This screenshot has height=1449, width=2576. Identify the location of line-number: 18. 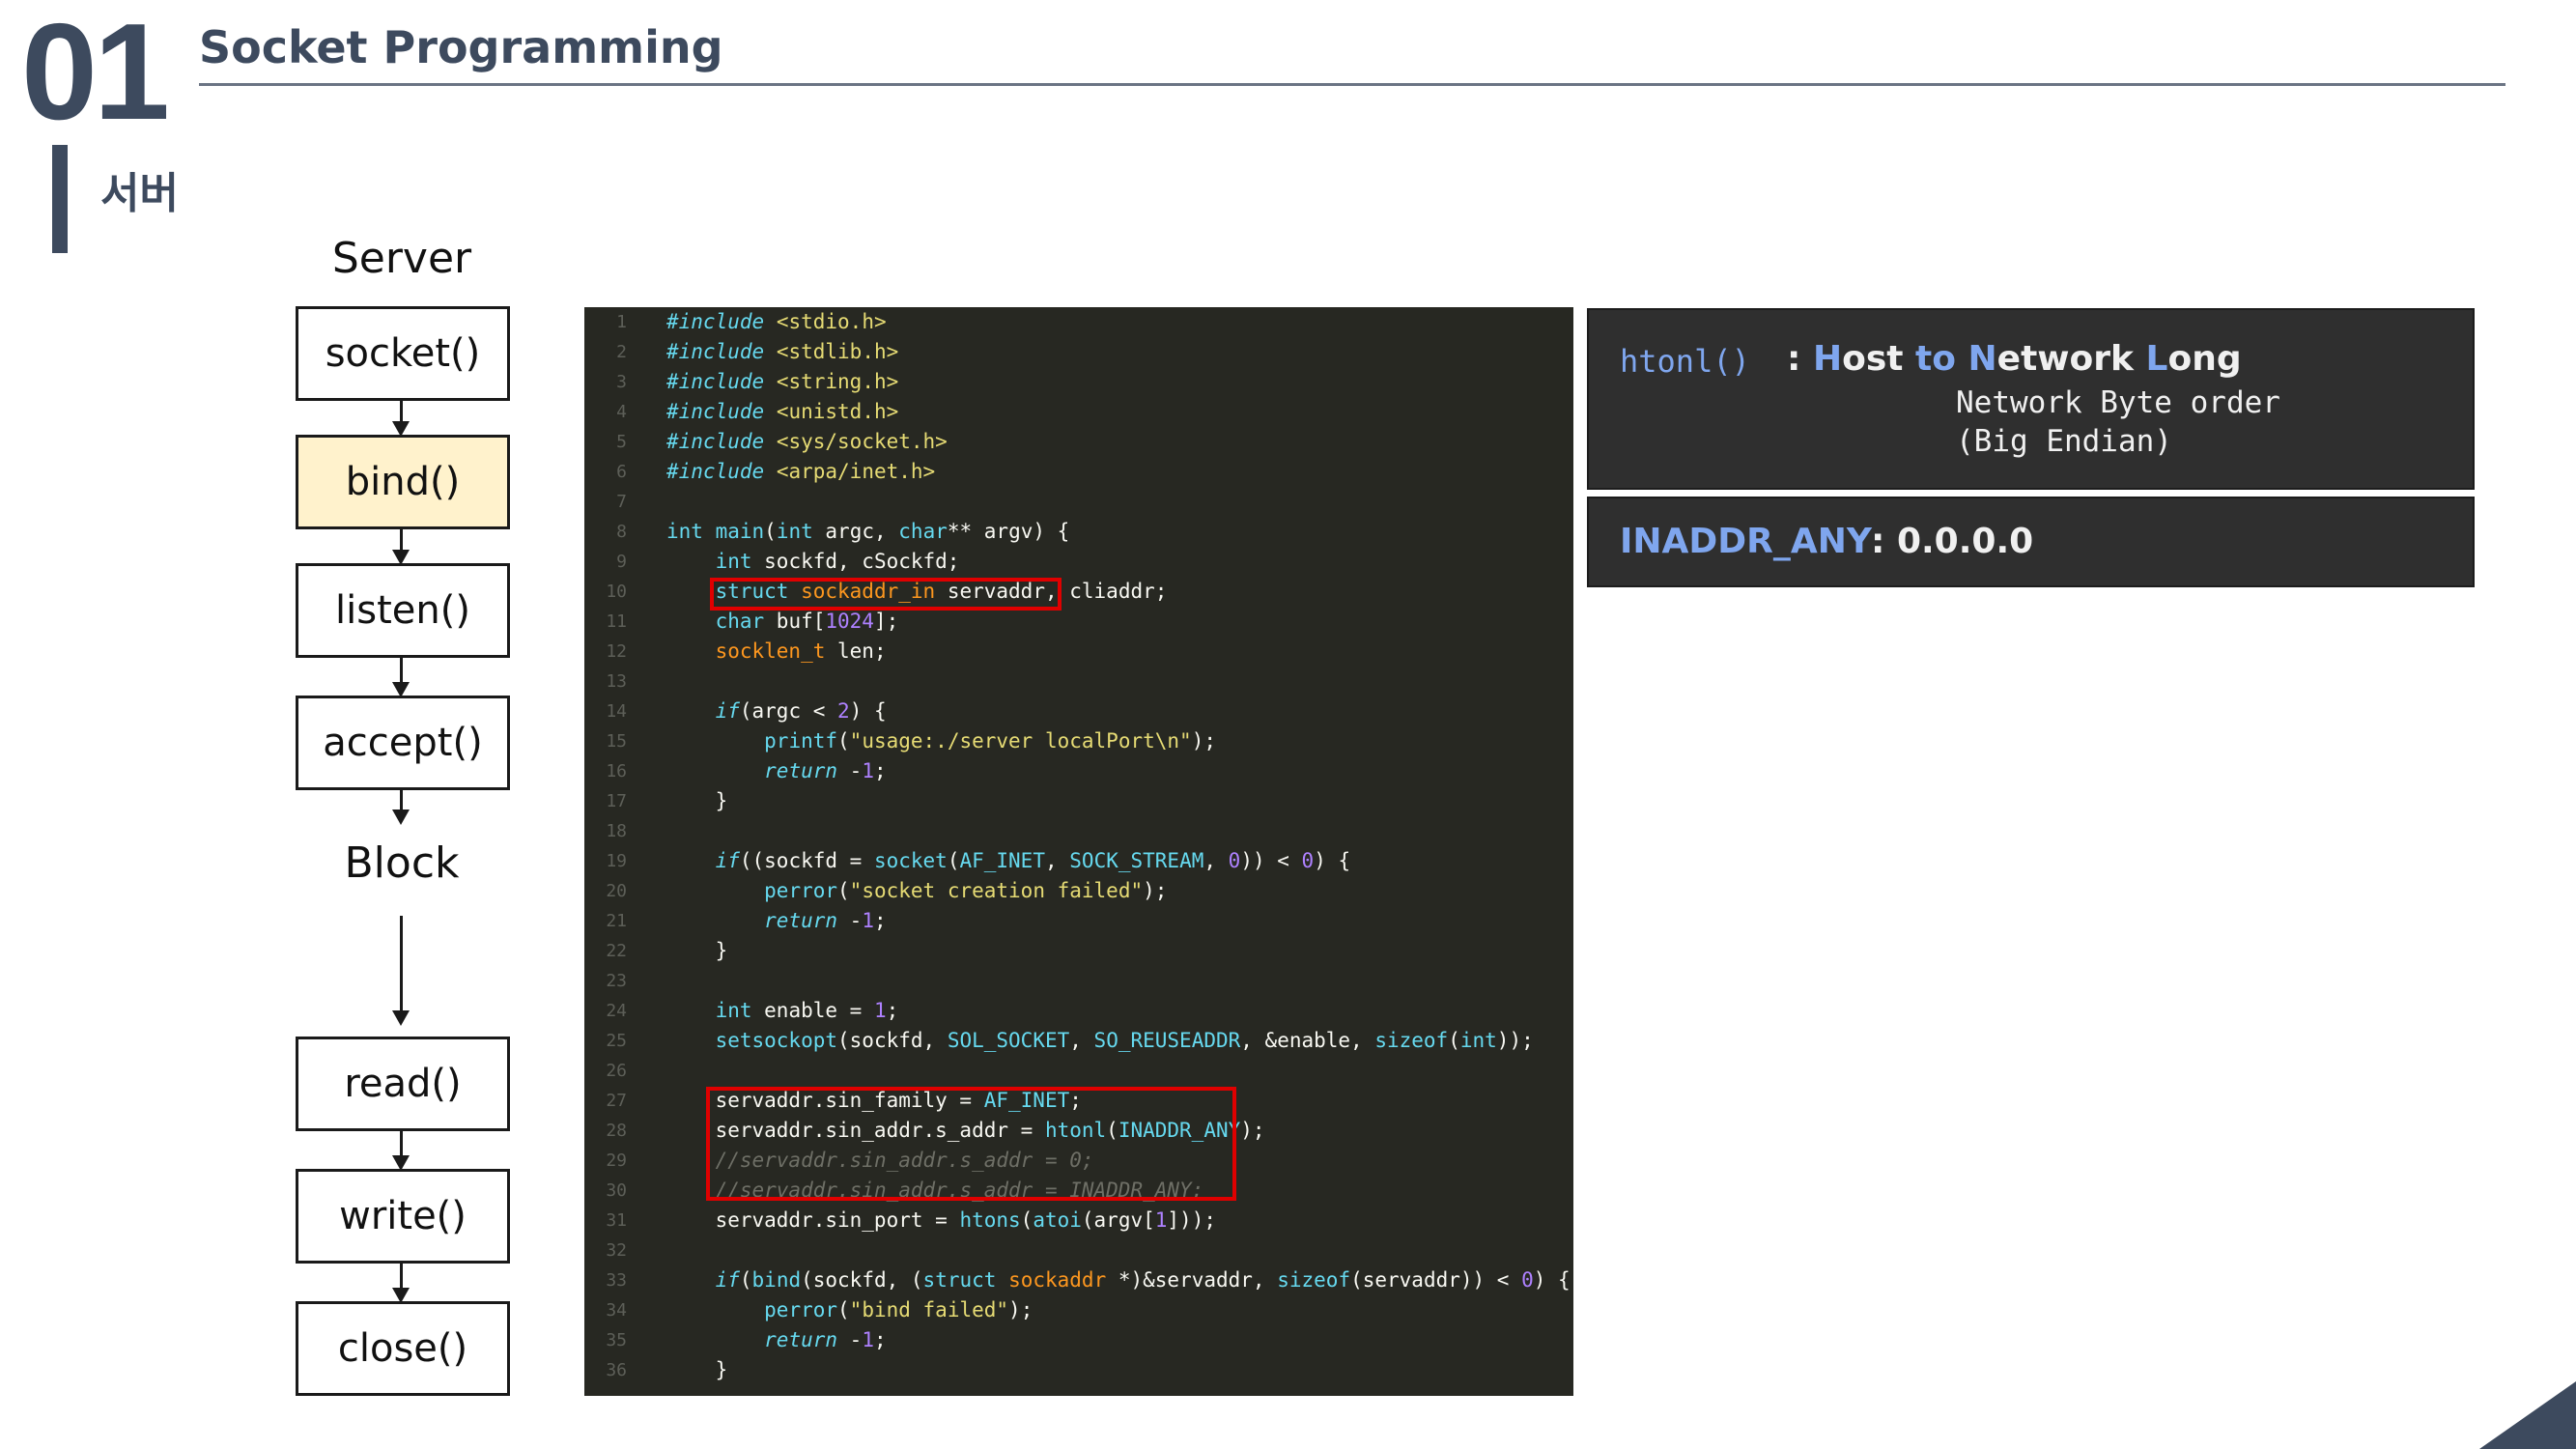
(616, 831).